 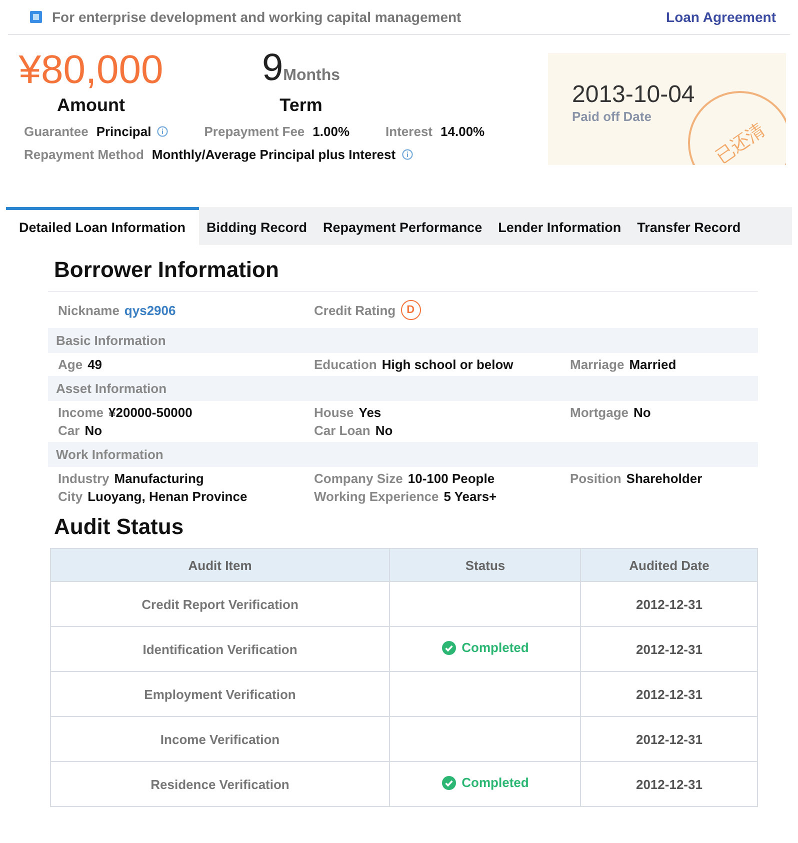 I want to click on detail-value: Monthly/Average Principal plus Interest, so click(x=274, y=154).